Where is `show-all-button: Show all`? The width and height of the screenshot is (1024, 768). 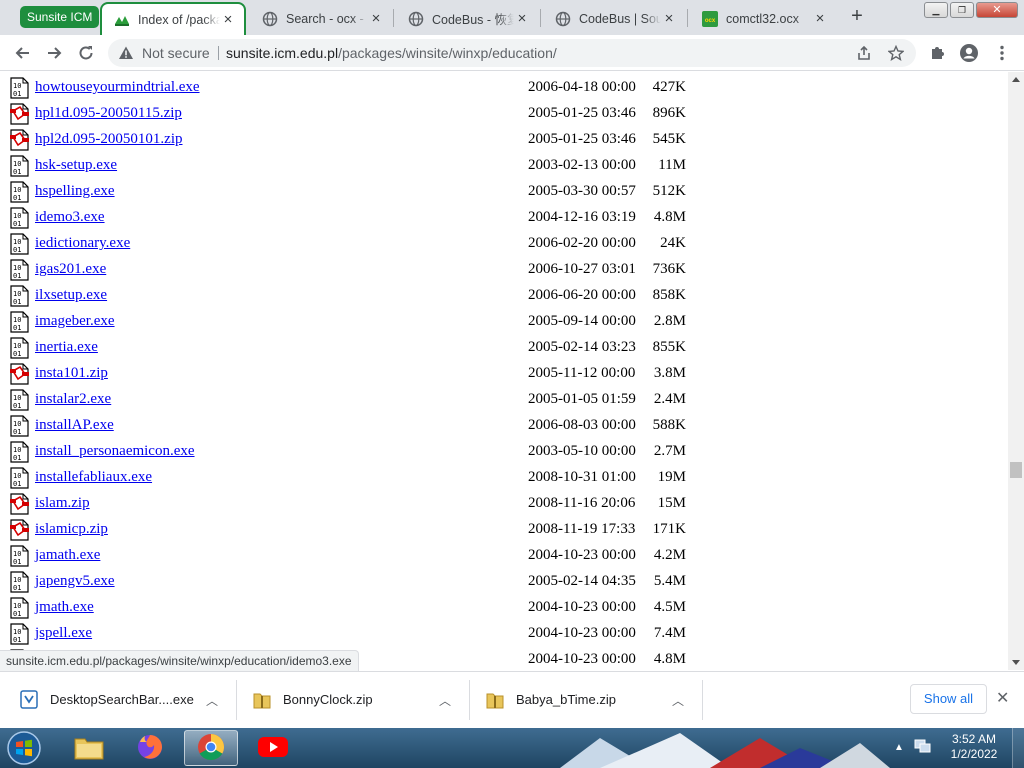 show-all-button: Show all is located at coordinates (948, 699).